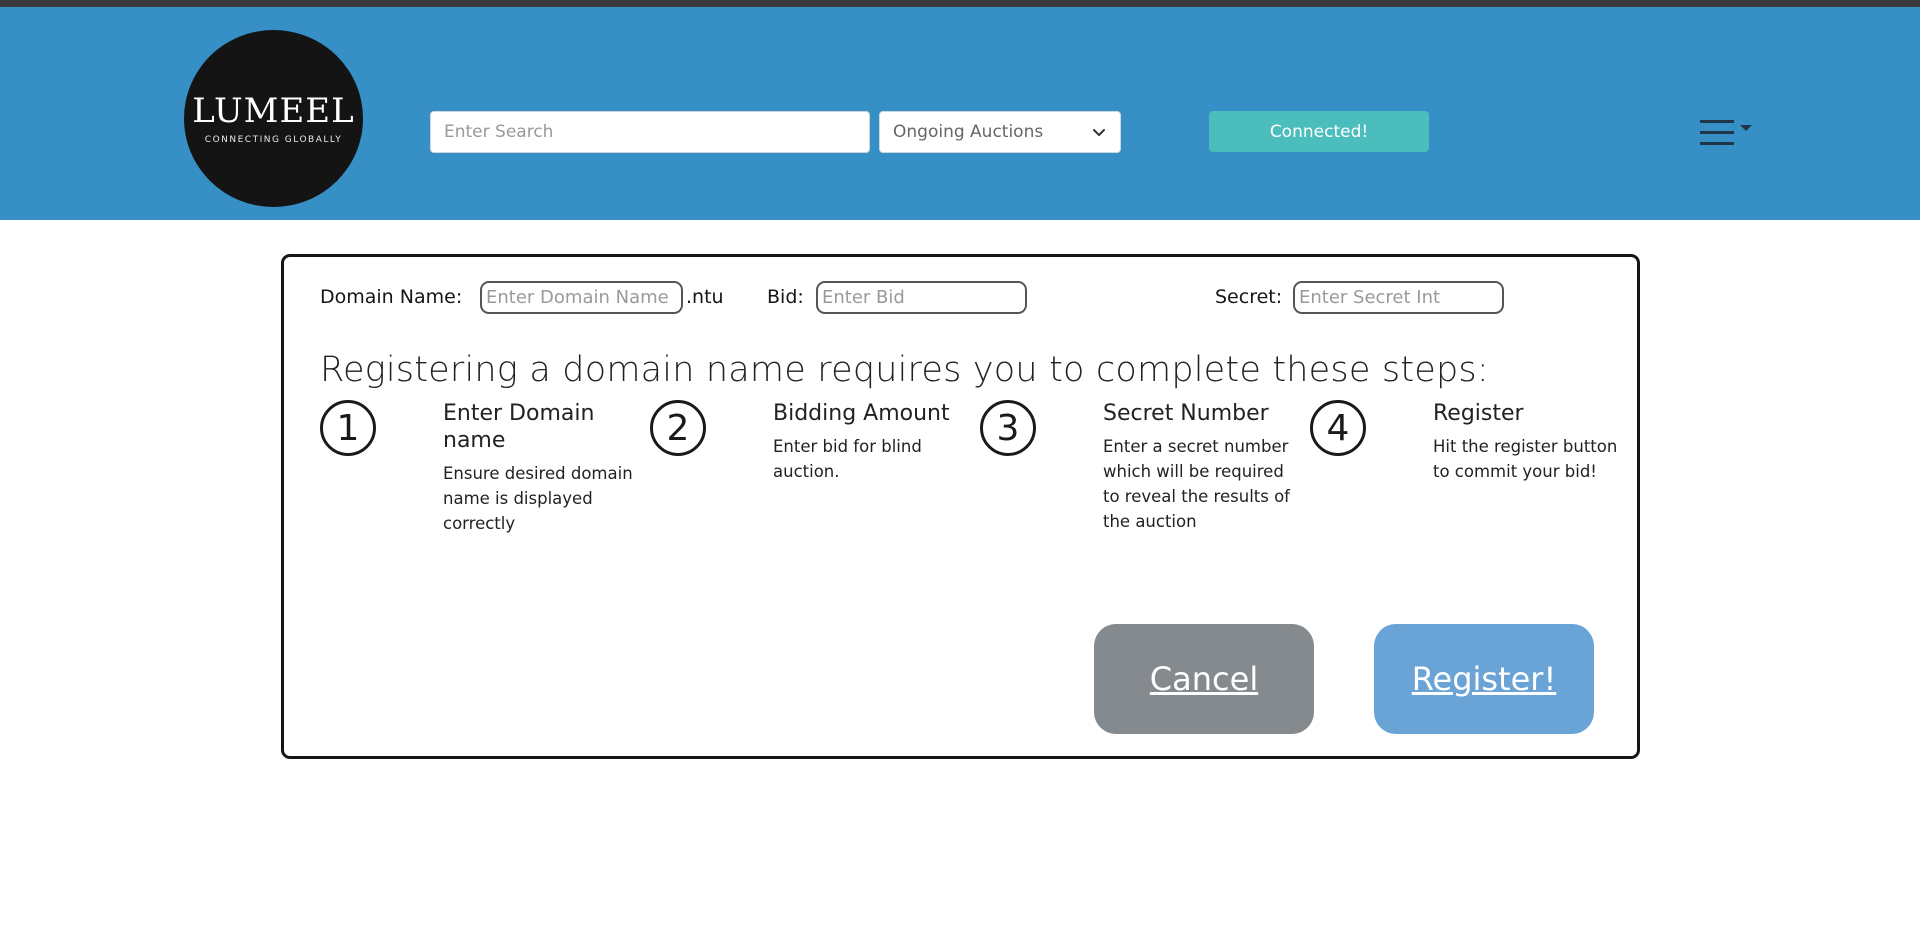 Image resolution: width=1920 pixels, height=933 pixels. I want to click on bid-input, so click(921, 297).